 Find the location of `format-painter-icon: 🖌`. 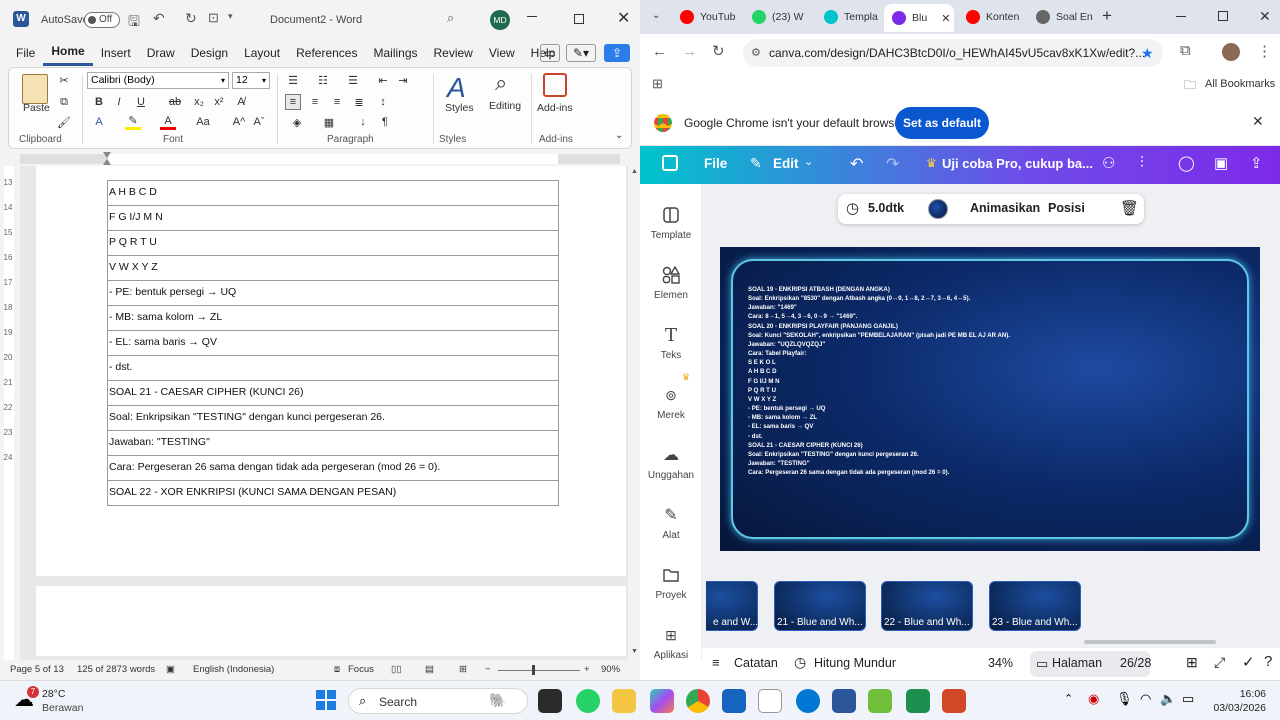

format-painter-icon: 🖌 is located at coordinates (64, 122).